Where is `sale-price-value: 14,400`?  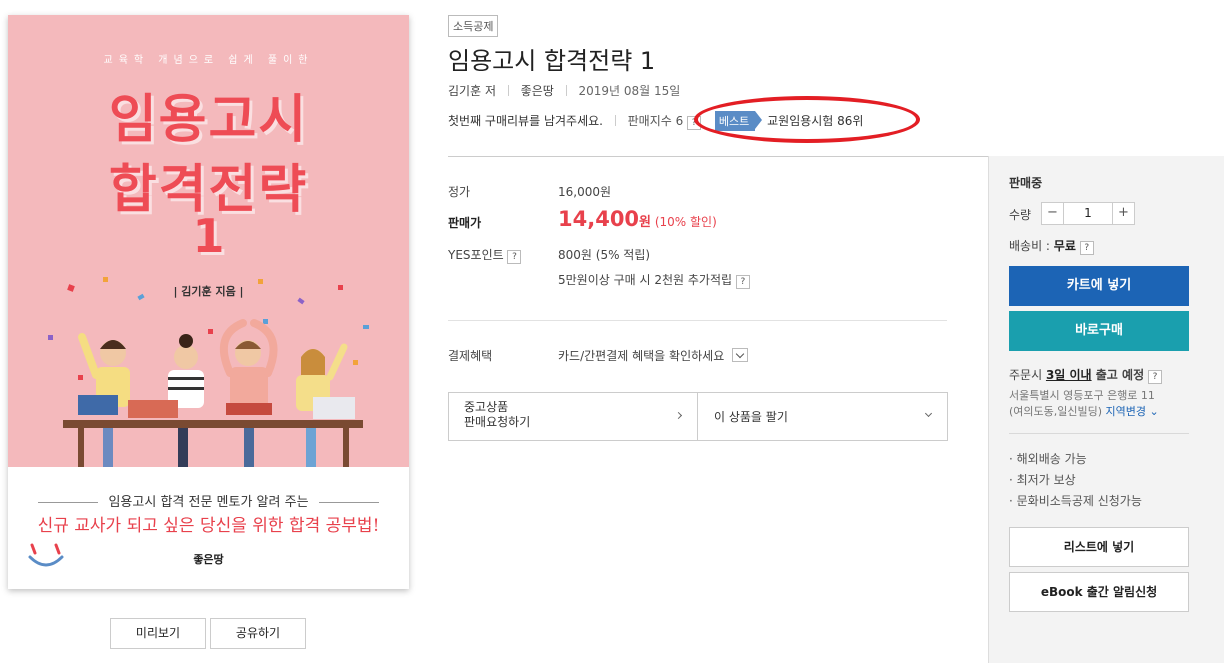 sale-price-value: 14,400 is located at coordinates (599, 219).